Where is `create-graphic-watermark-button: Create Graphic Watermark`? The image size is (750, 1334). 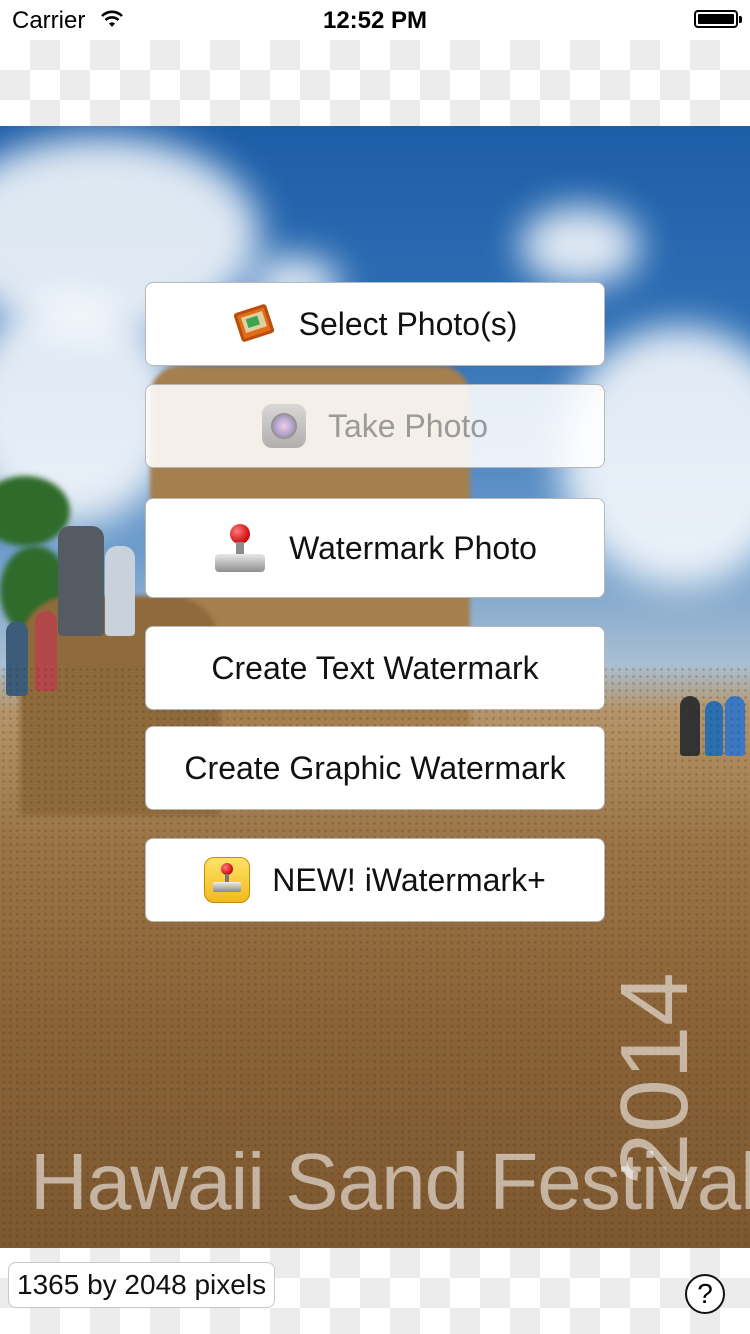
create-graphic-watermark-button: Create Graphic Watermark is located at coordinates (375, 768).